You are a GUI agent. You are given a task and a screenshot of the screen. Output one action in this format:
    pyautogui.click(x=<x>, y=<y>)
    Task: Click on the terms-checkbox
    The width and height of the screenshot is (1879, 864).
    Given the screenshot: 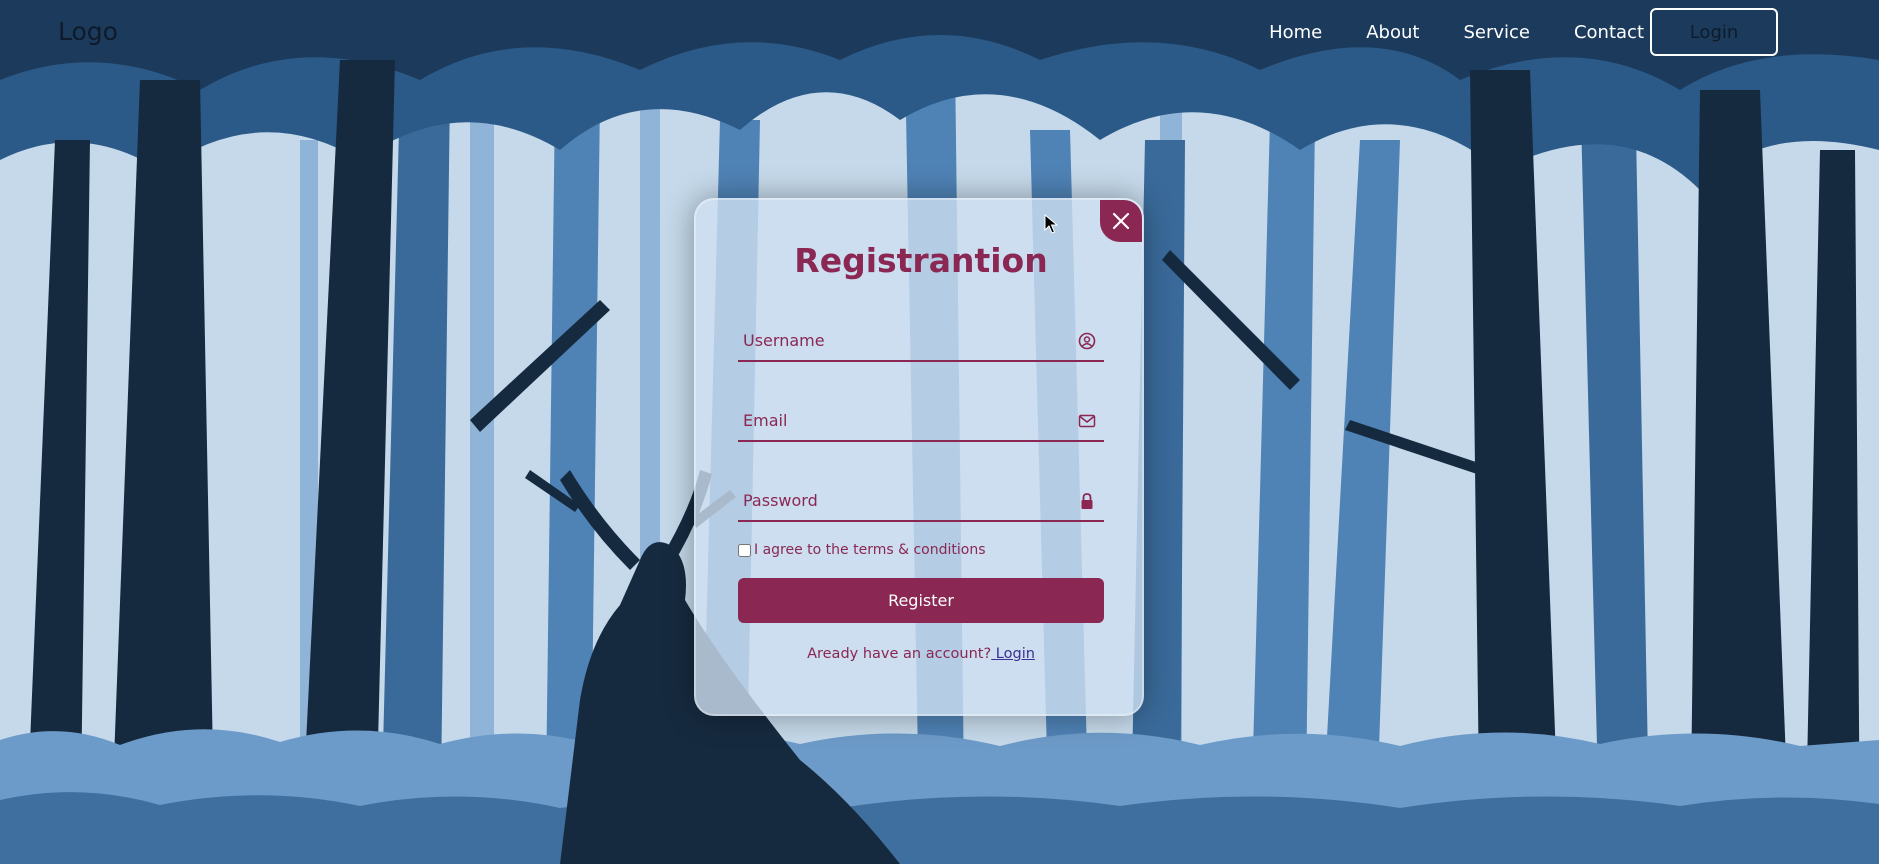 What is the action you would take?
    pyautogui.click(x=744, y=550)
    